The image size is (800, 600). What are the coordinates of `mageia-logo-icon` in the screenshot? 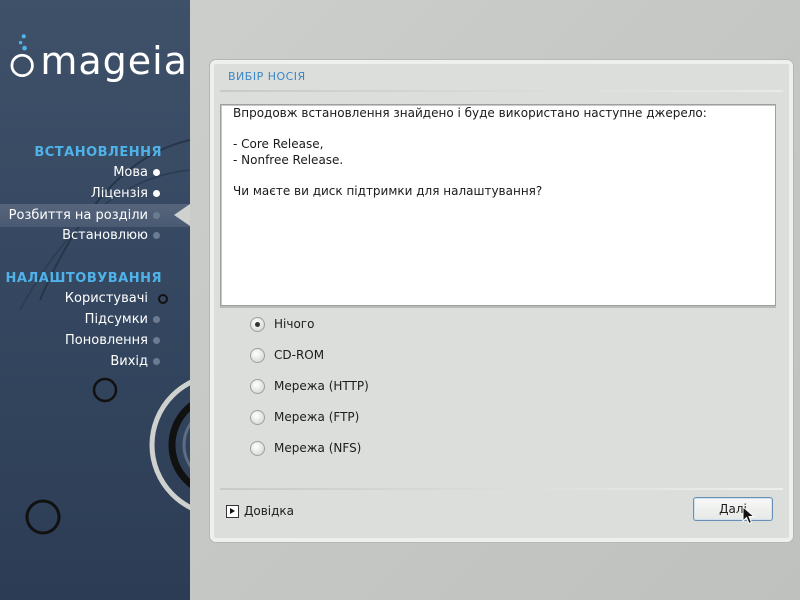 It's located at (22, 56).